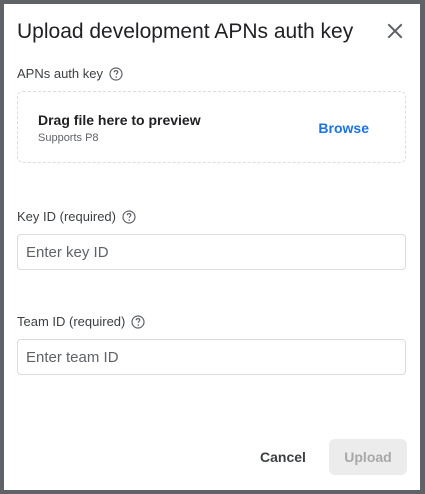 This screenshot has width=425, height=494. I want to click on key-id-label-row: Key ID (required), so click(76, 216).